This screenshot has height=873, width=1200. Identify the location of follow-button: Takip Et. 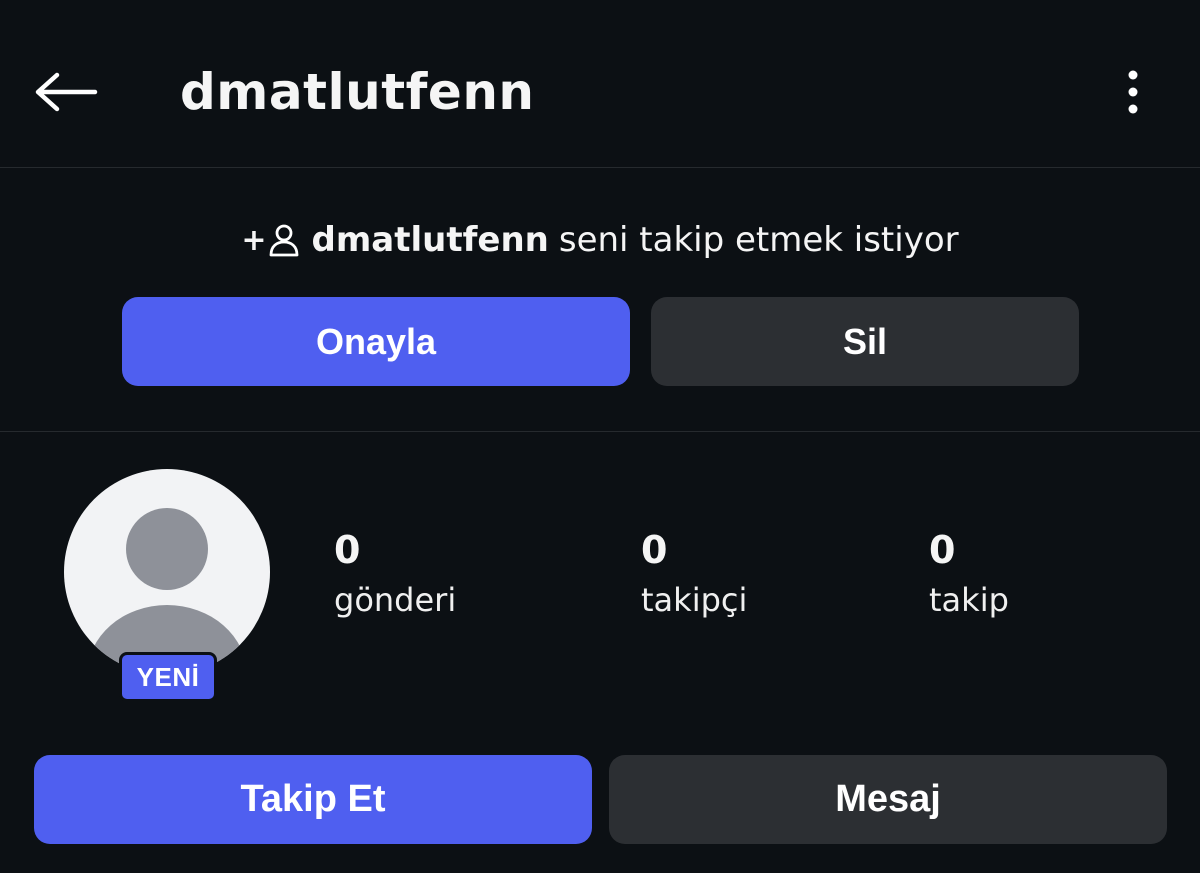
(313, 799).